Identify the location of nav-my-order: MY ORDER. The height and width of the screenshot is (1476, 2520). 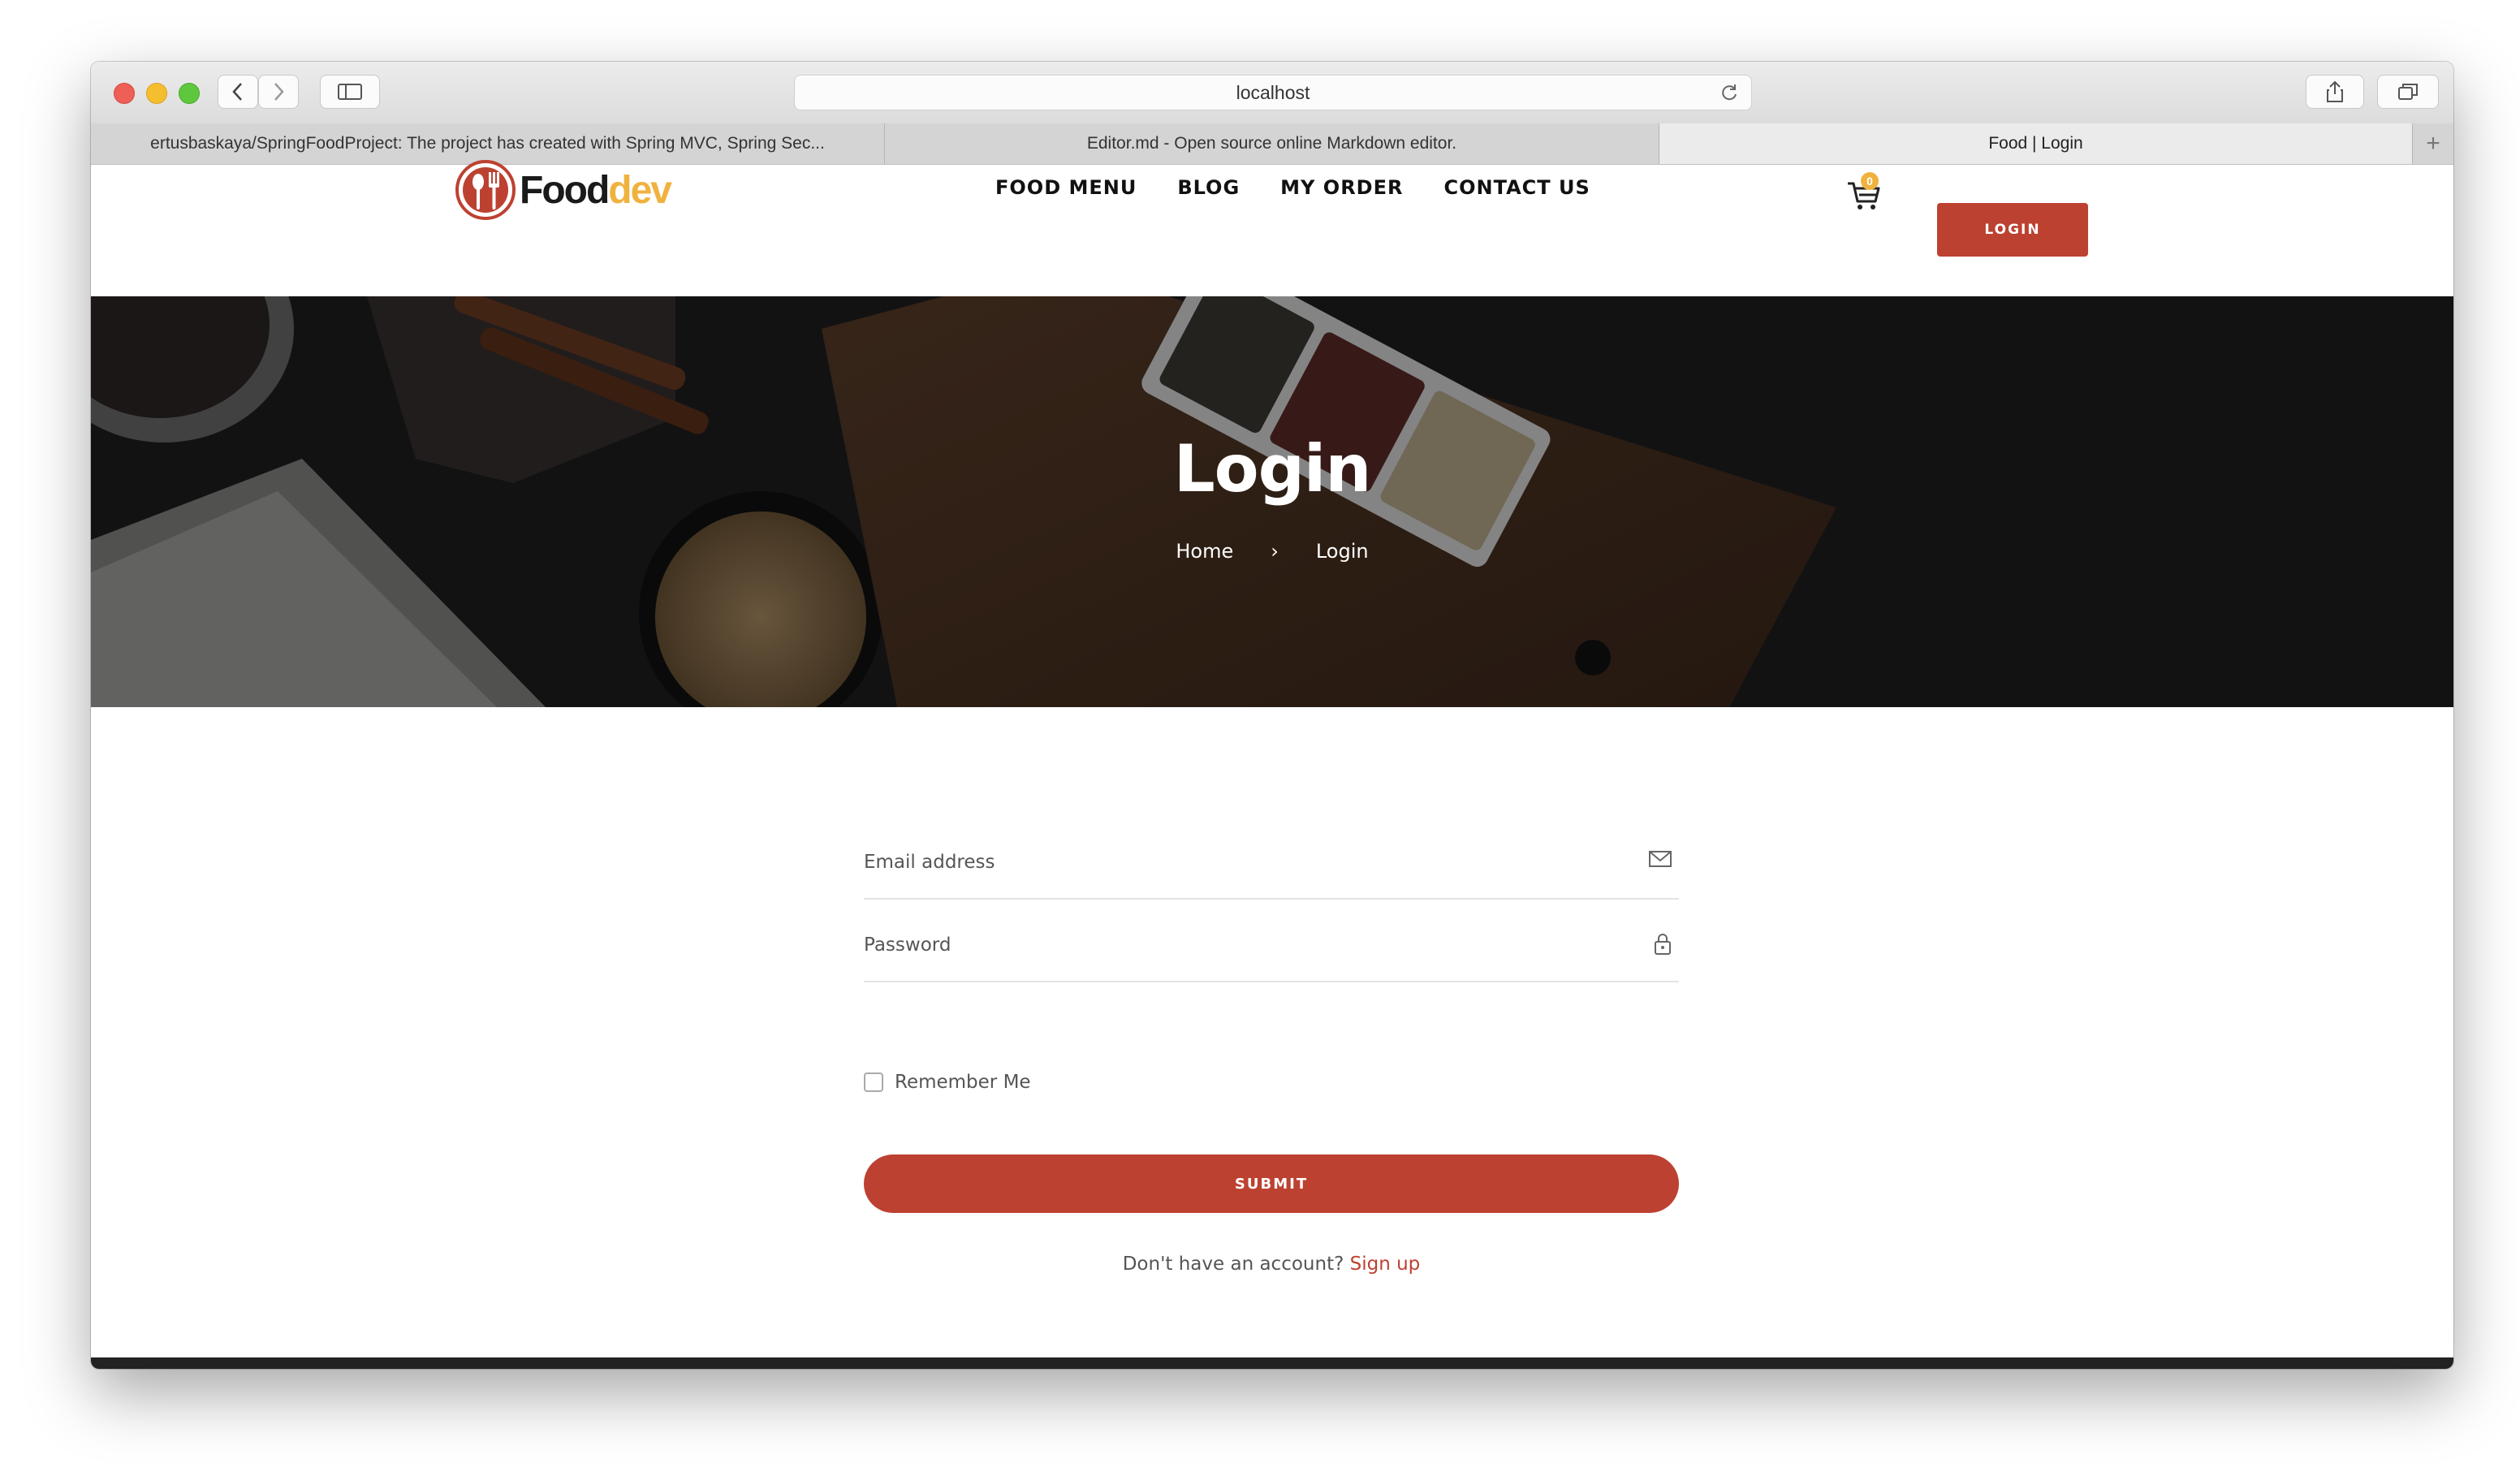
(1341, 187).